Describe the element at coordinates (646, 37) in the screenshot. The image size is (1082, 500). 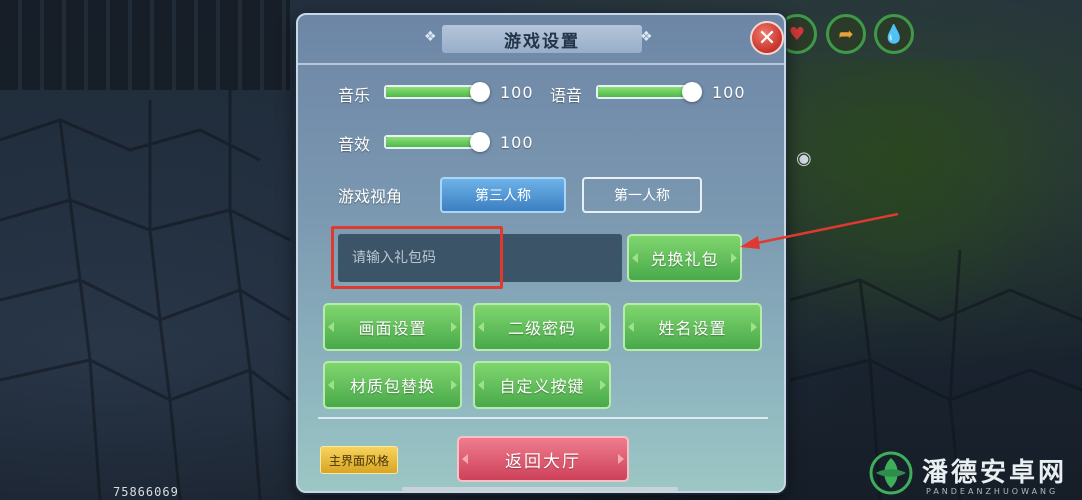
I see `title-ornament-right-icon: ❖` at that location.